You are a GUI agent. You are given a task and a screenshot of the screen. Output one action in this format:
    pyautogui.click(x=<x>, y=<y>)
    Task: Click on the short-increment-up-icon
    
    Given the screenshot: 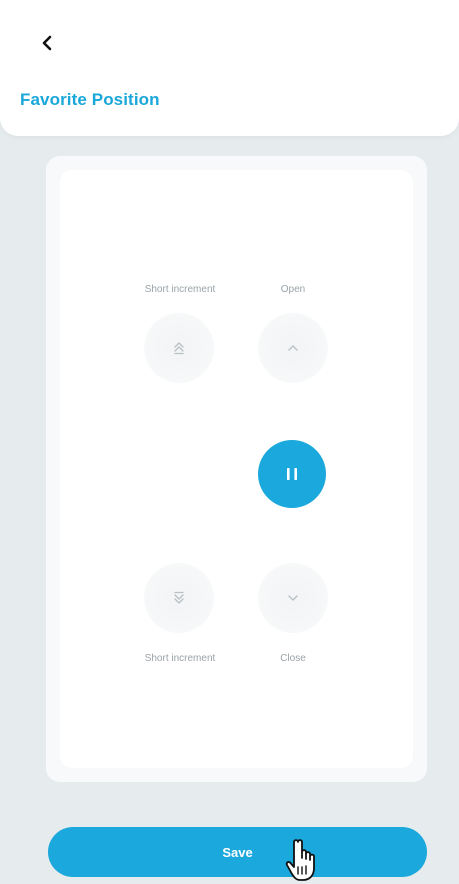 What is the action you would take?
    pyautogui.click(x=179, y=348)
    